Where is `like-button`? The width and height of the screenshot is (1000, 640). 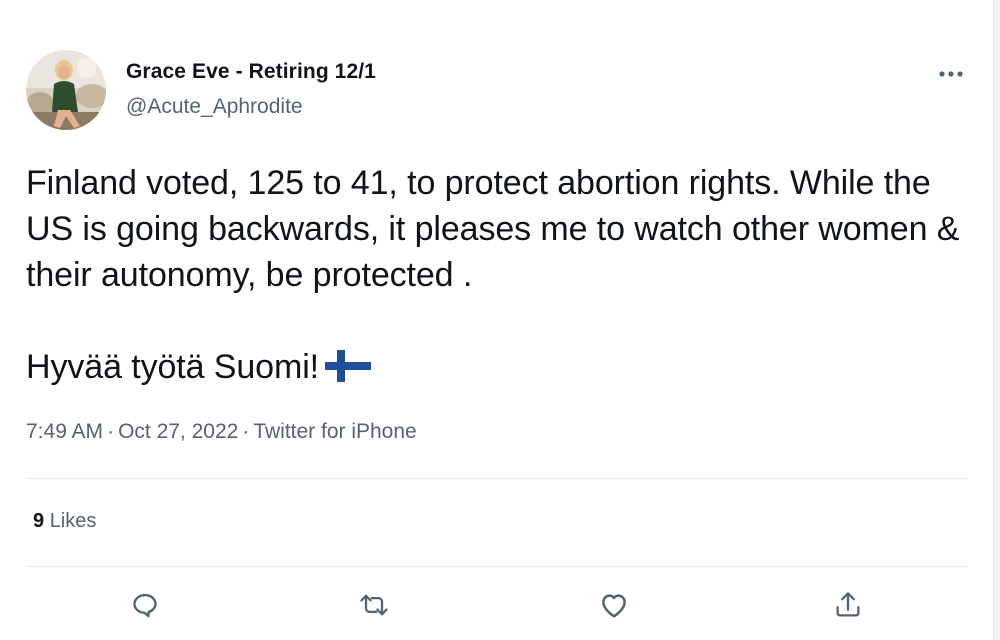
like-button is located at coordinates (614, 605).